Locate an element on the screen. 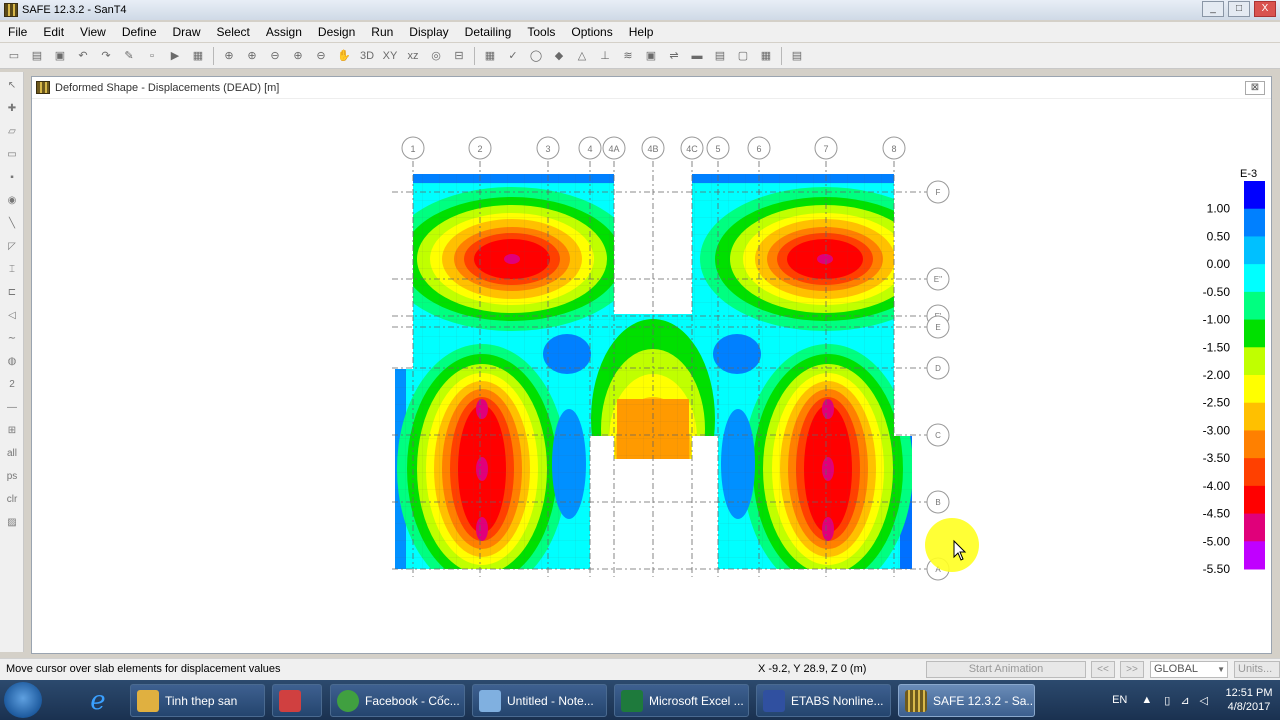 Image resolution: width=1280 pixels, height=720 pixels. draw-point-icon: ◉ is located at coordinates (12, 200).